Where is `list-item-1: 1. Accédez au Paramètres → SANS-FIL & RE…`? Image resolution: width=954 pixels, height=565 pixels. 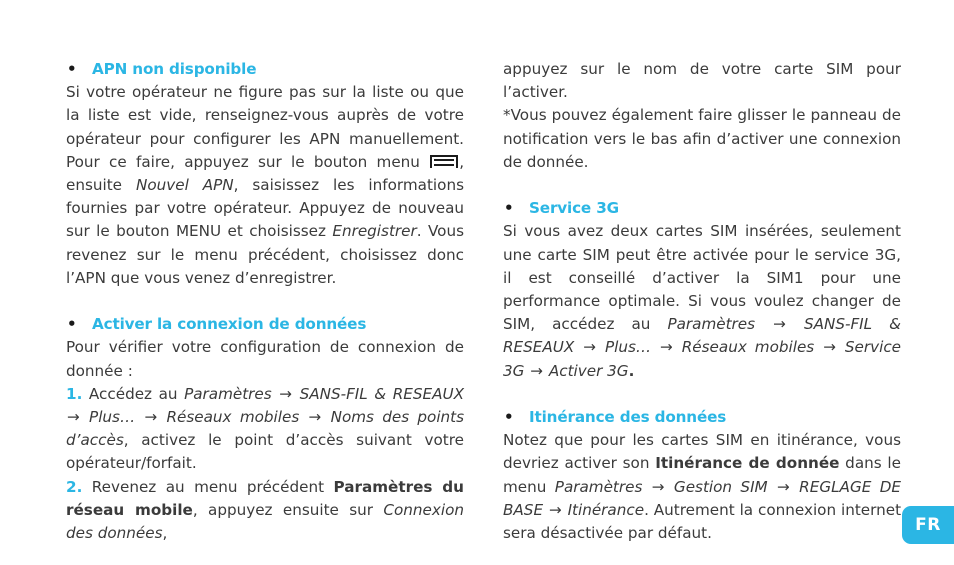 list-item-1: 1. Accédez au Paramètres → SANS-FIL & RE… is located at coordinates (265, 429).